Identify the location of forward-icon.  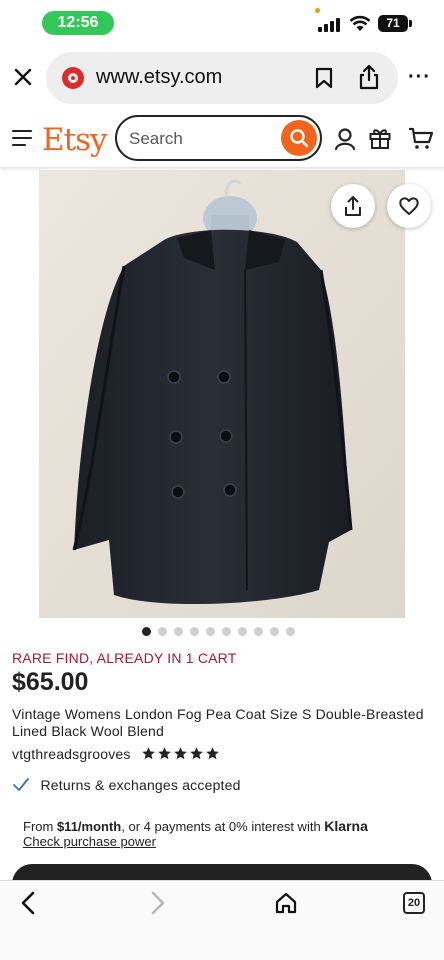
(157, 903).